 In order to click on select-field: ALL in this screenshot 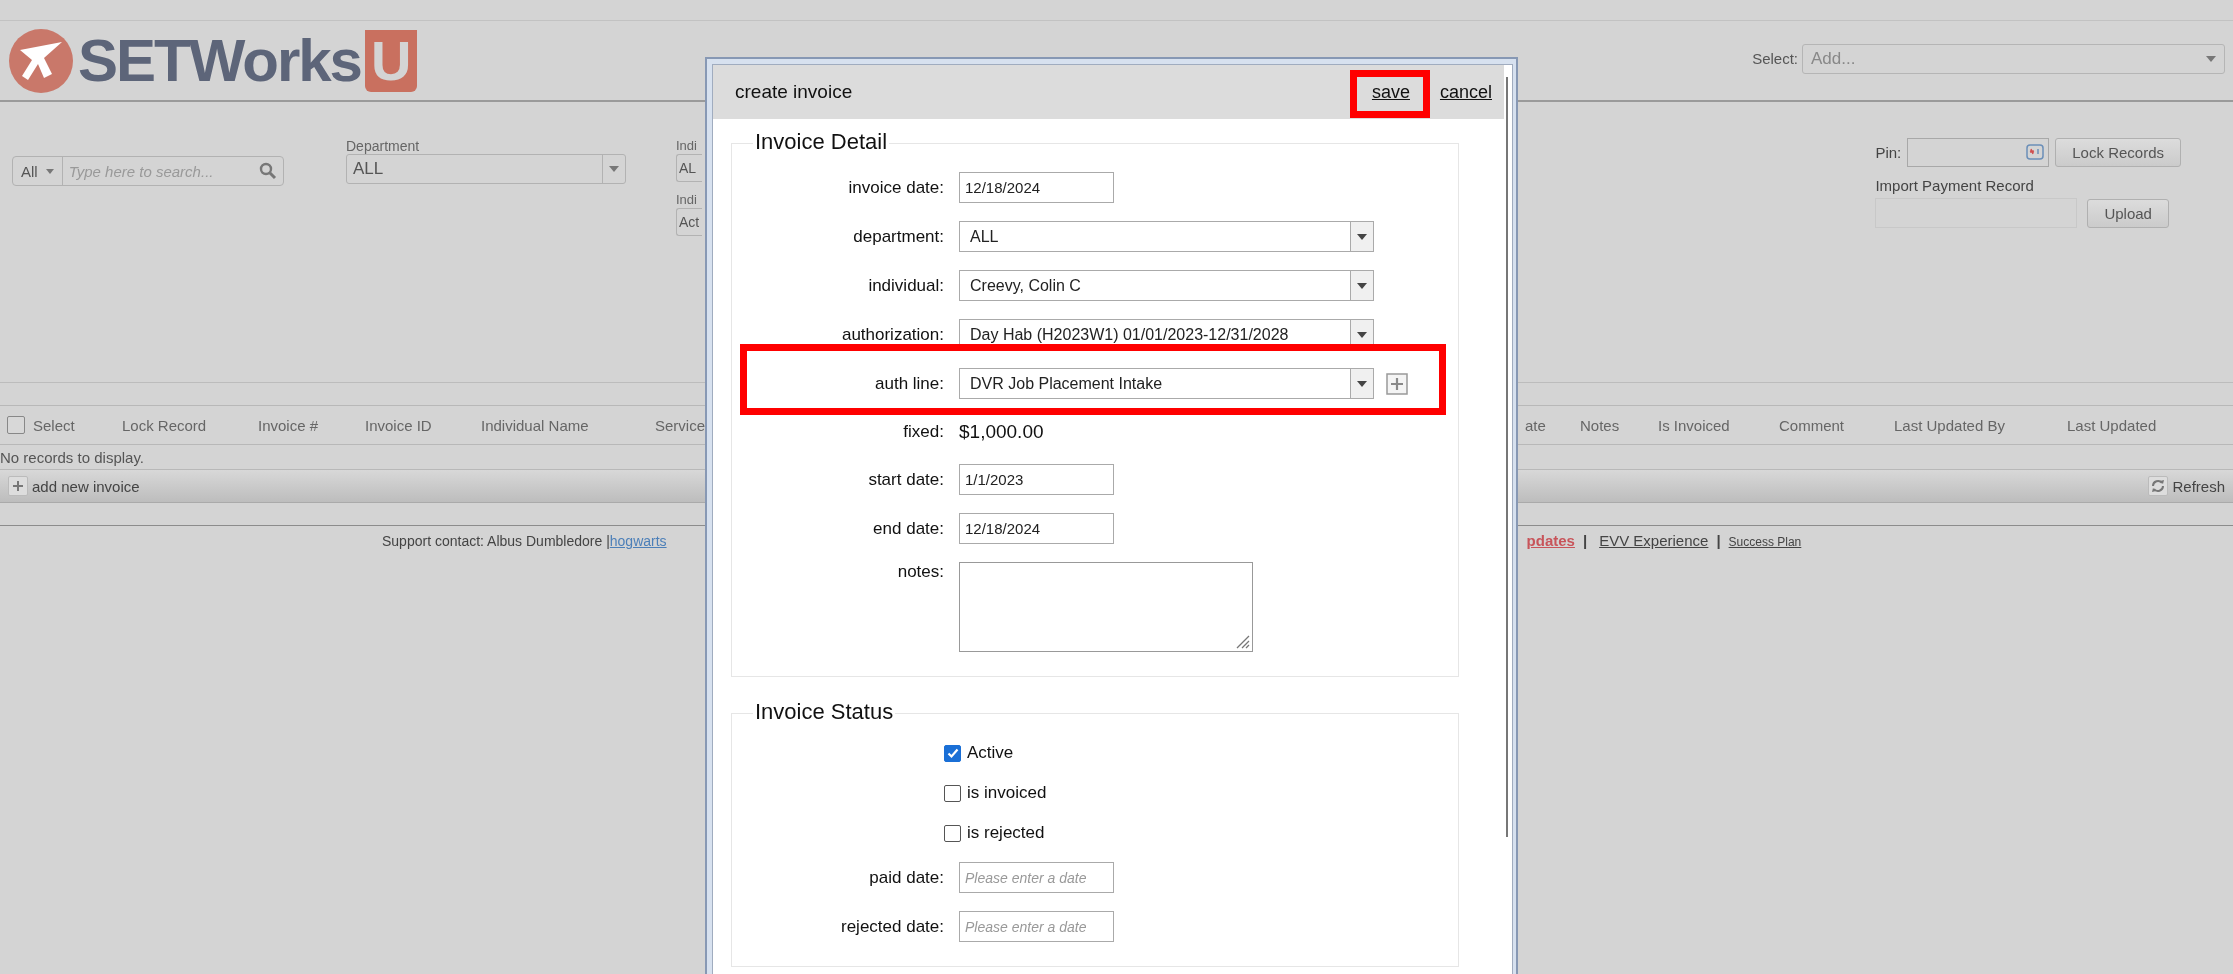, I will do `click(1166, 236)`.